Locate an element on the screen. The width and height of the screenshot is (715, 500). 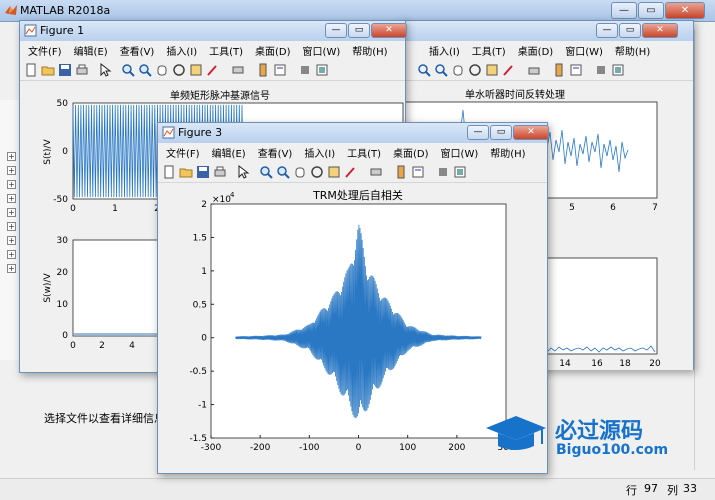
x-tick-label: 14 is located at coordinates (565, 364).